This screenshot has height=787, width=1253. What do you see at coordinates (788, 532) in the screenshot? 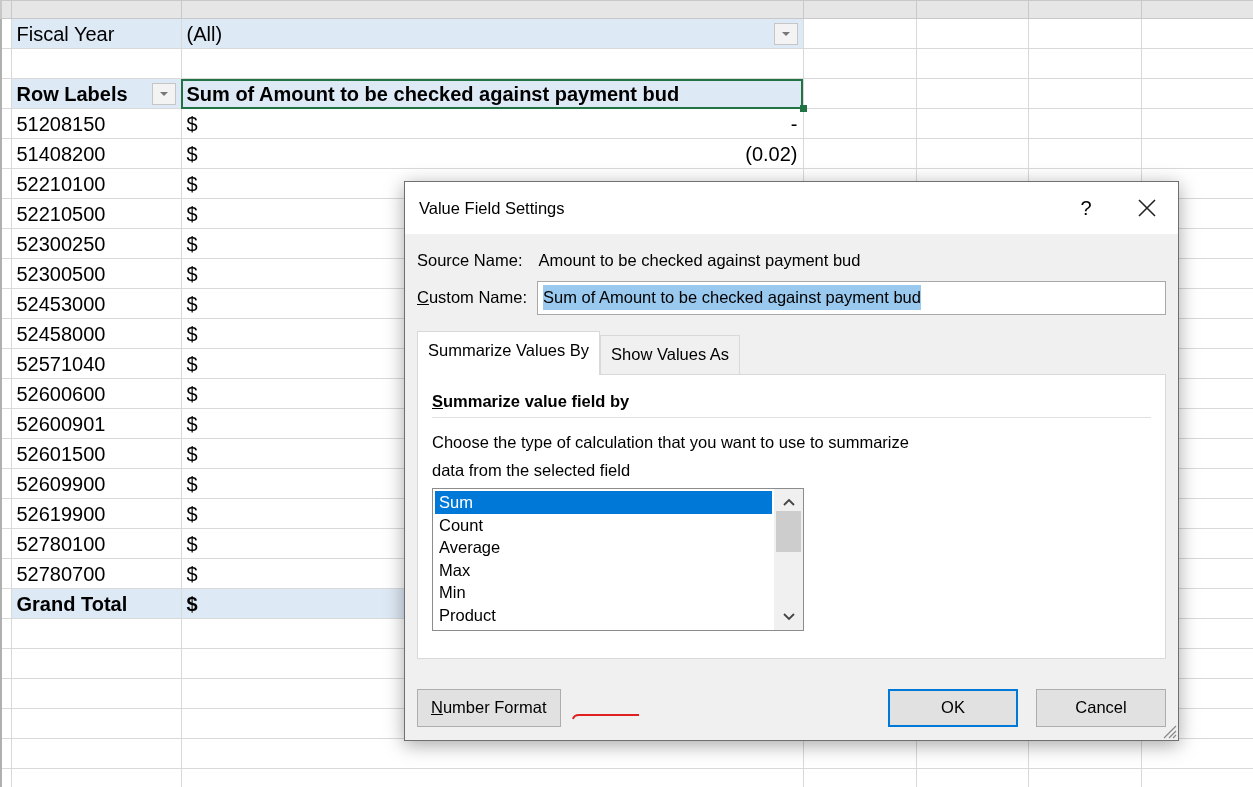
I see `scroll-thumb` at bounding box center [788, 532].